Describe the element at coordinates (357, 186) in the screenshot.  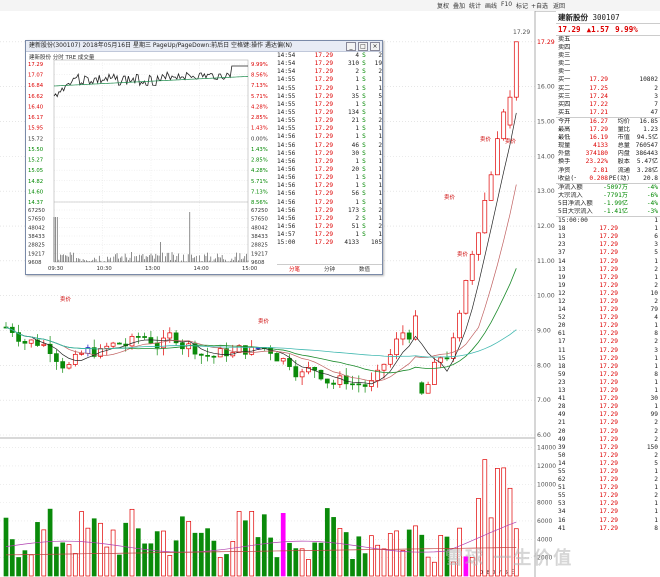
I see `intraday-tick-volume: 1` at that location.